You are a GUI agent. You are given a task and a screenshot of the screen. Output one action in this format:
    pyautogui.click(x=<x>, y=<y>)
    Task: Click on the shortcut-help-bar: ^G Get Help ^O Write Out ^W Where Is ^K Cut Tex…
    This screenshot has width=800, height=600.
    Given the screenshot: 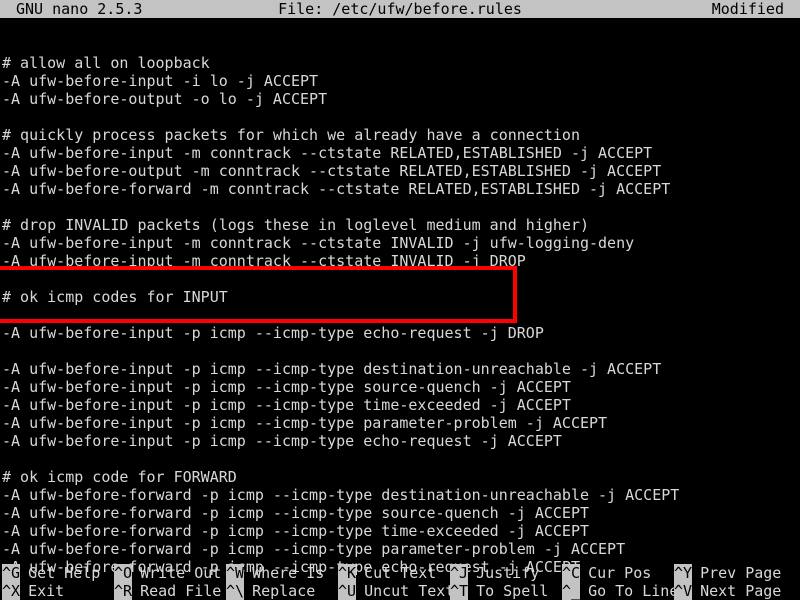 What is the action you would take?
    pyautogui.click(x=400, y=582)
    